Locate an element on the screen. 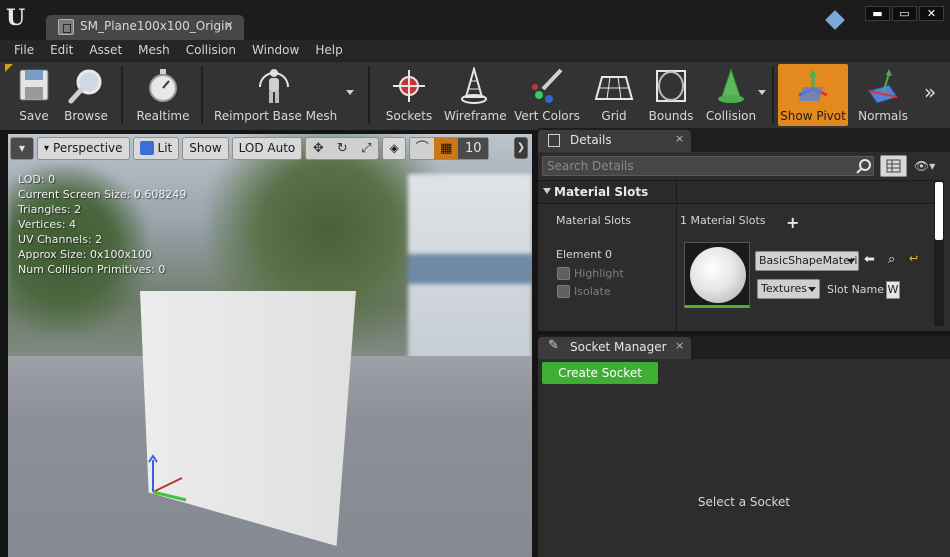 The width and height of the screenshot is (950, 557). feedback-icon is located at coordinates (835, 20).